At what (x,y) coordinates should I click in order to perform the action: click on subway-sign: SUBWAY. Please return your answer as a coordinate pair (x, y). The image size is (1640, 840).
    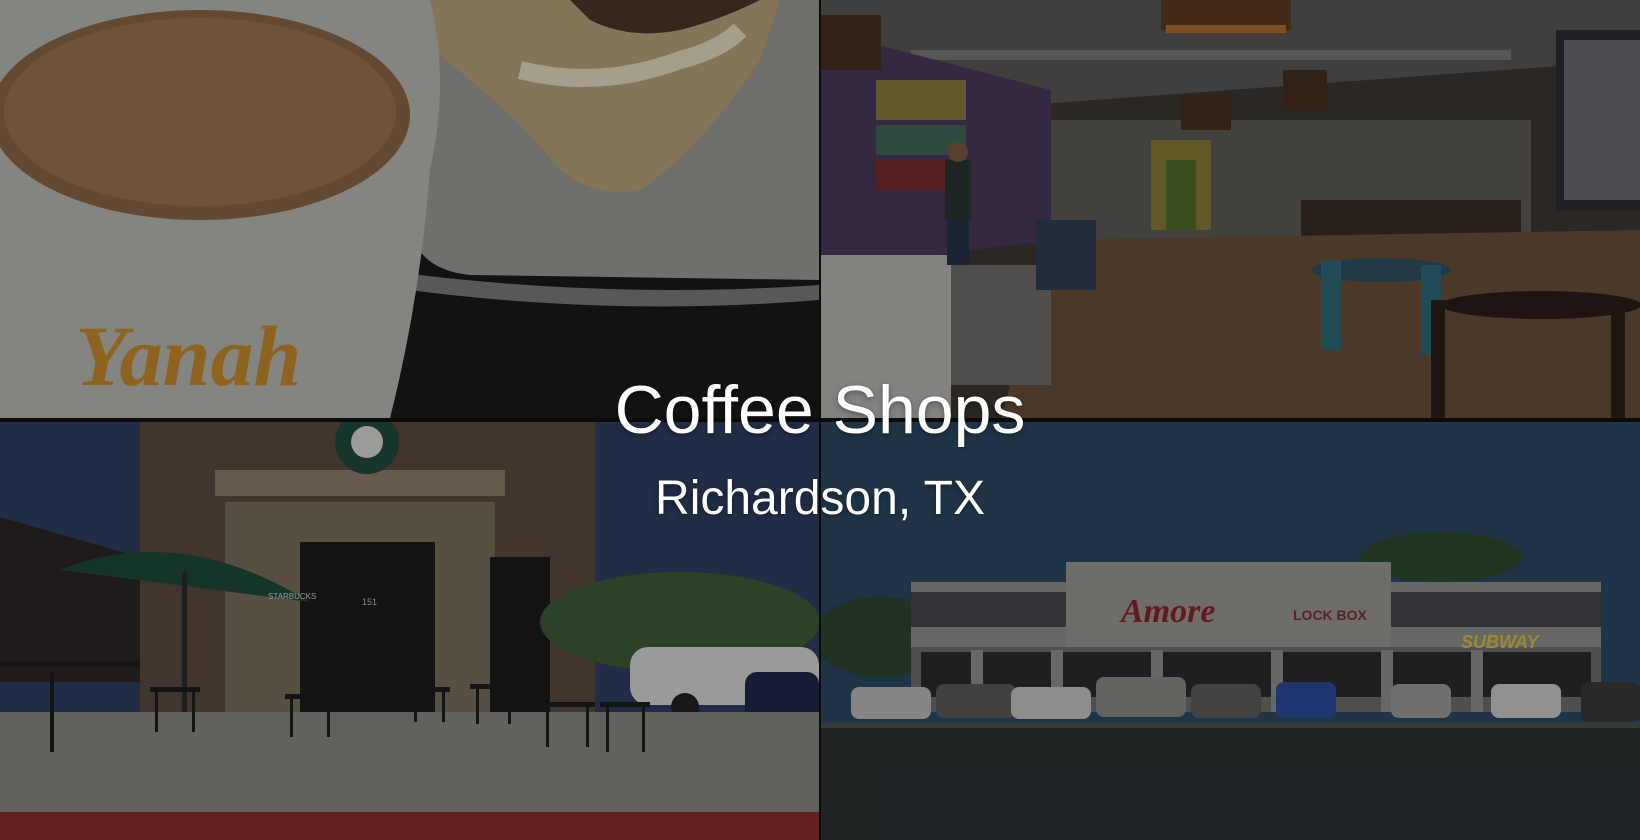
    Looking at the image, I should click on (1501, 642).